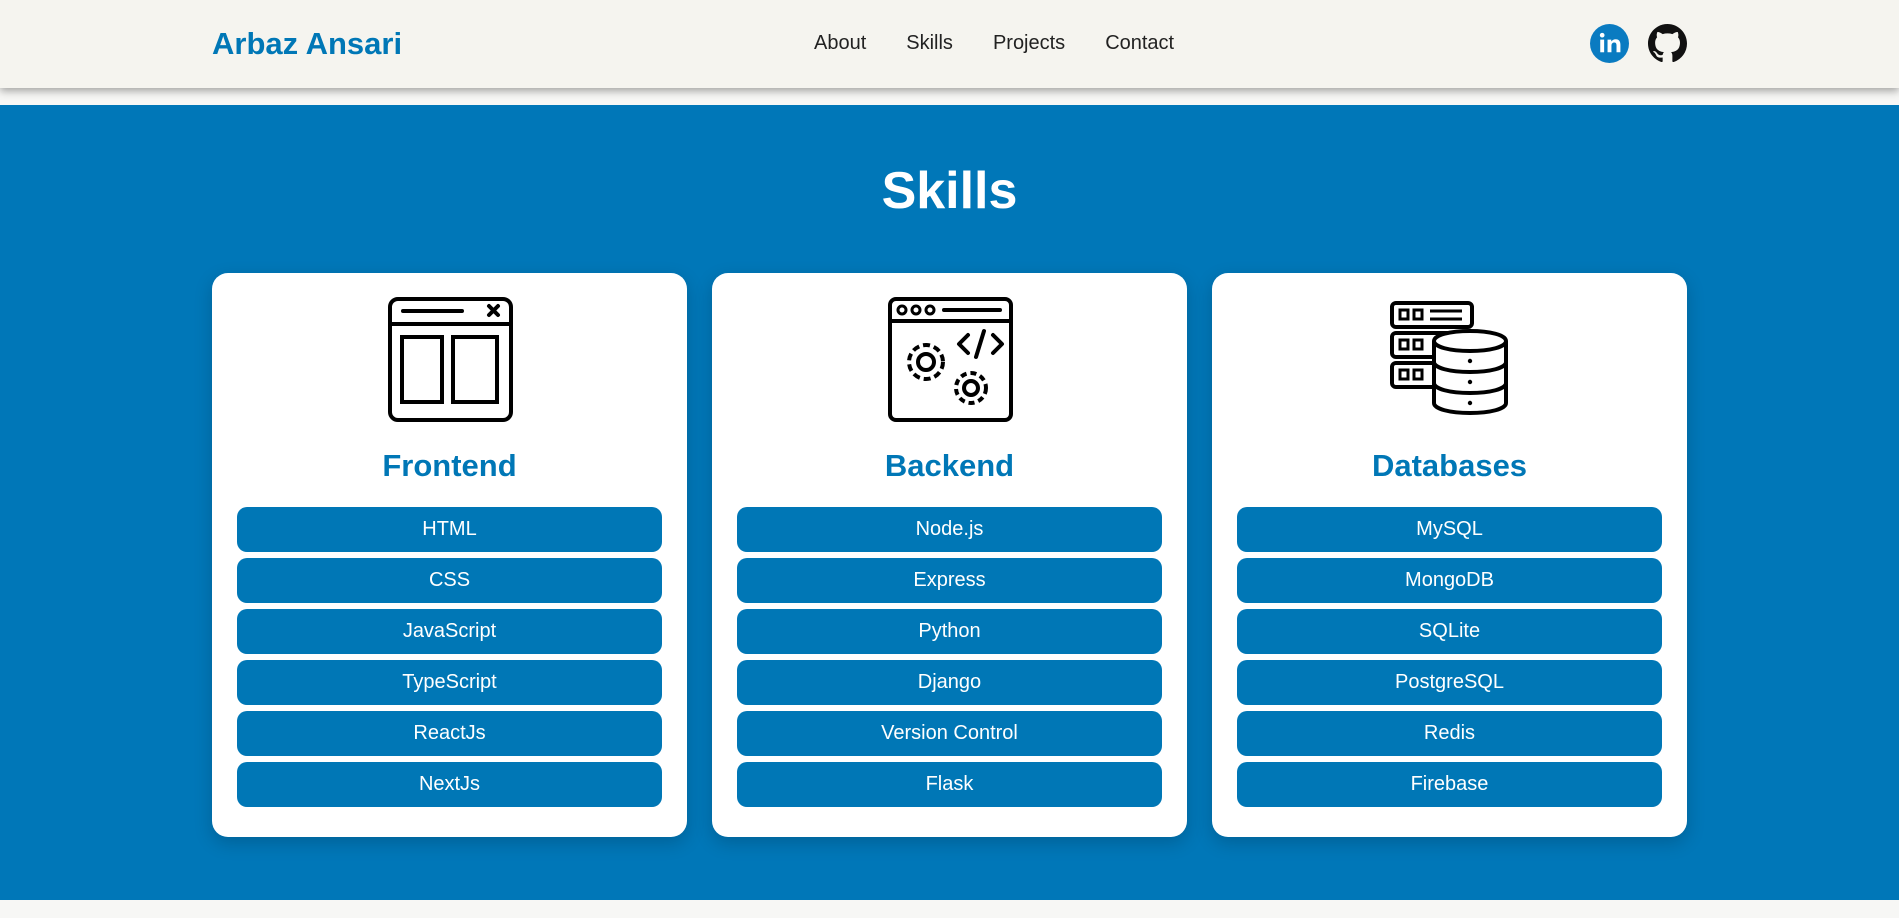  What do you see at coordinates (449, 465) in the screenshot?
I see `card-title: Frontend` at bounding box center [449, 465].